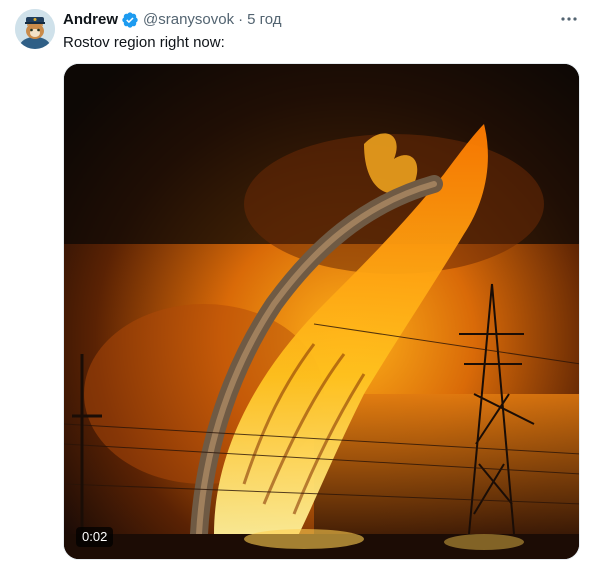  Describe the element at coordinates (569, 19) in the screenshot. I see `more-options-icon` at that location.